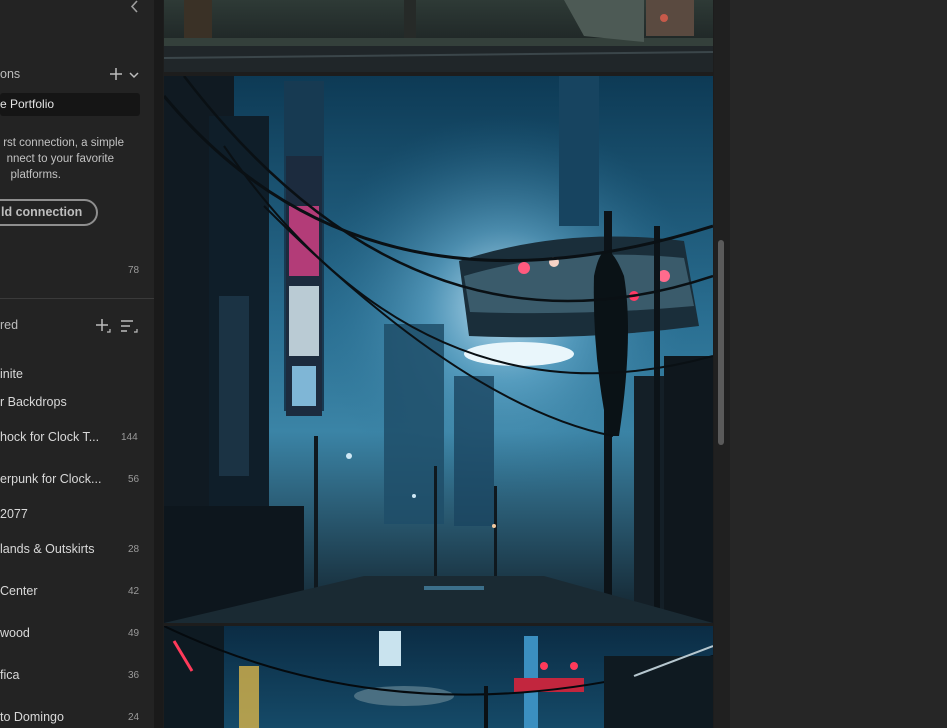 The height and width of the screenshot is (728, 947). Describe the element at coordinates (77, 676) in the screenshot. I see `album-item: fica 36` at that location.